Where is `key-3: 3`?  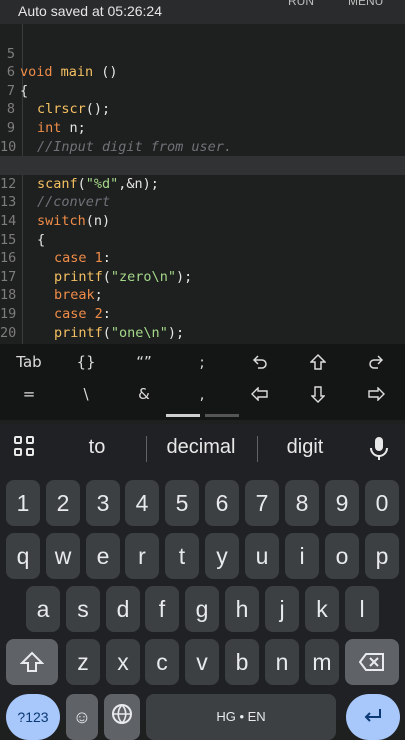 key-3: 3 is located at coordinates (103, 503).